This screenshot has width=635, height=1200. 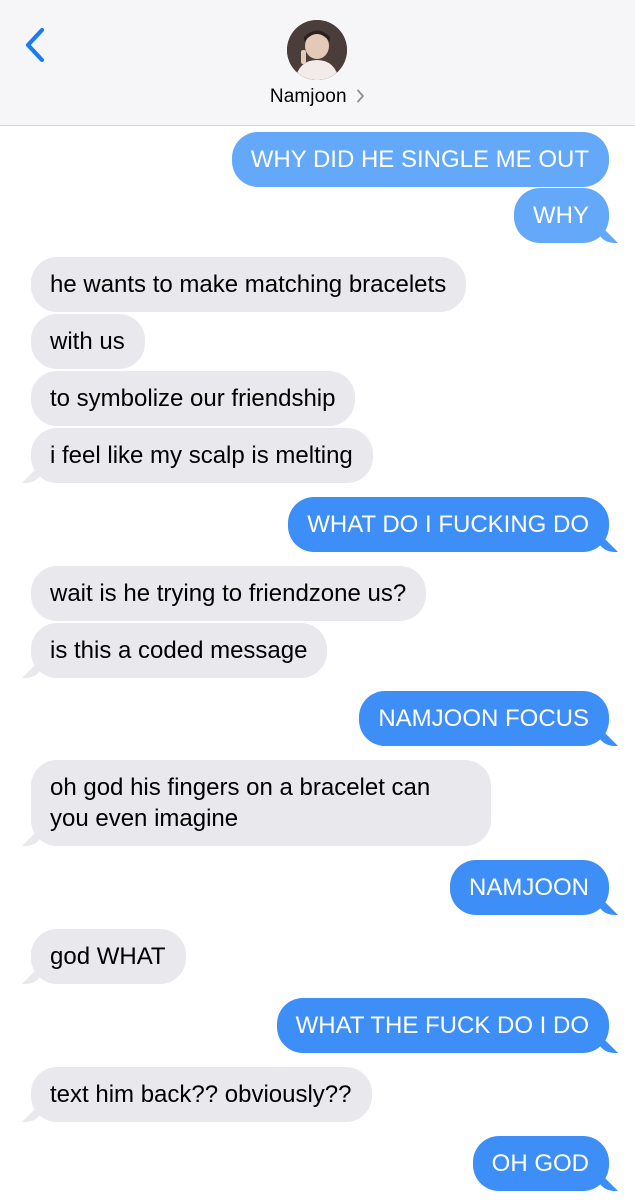 What do you see at coordinates (249, 284) in the screenshot?
I see `incoming-message: he wants to make matching bracelets` at bounding box center [249, 284].